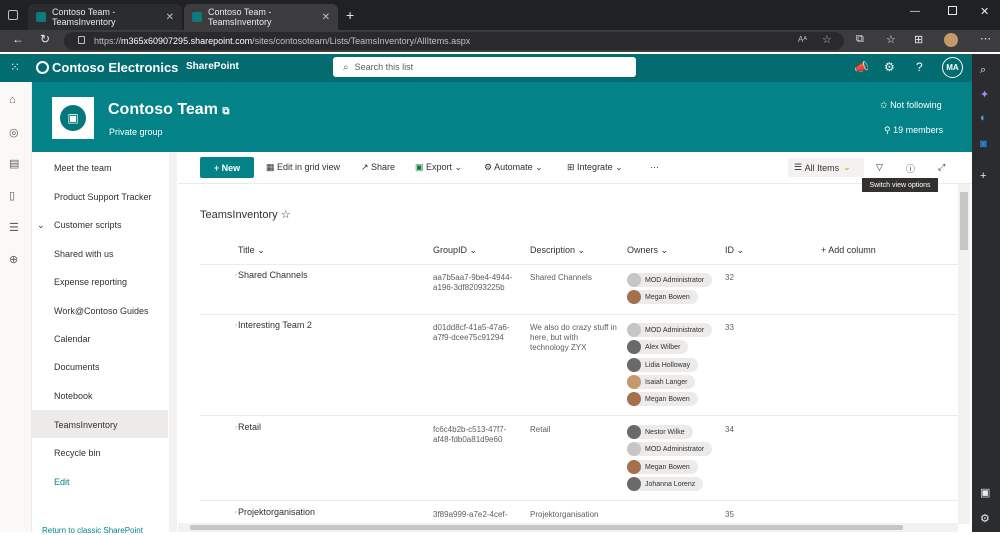  I want to click on create-icon: ⊕, so click(13, 259).